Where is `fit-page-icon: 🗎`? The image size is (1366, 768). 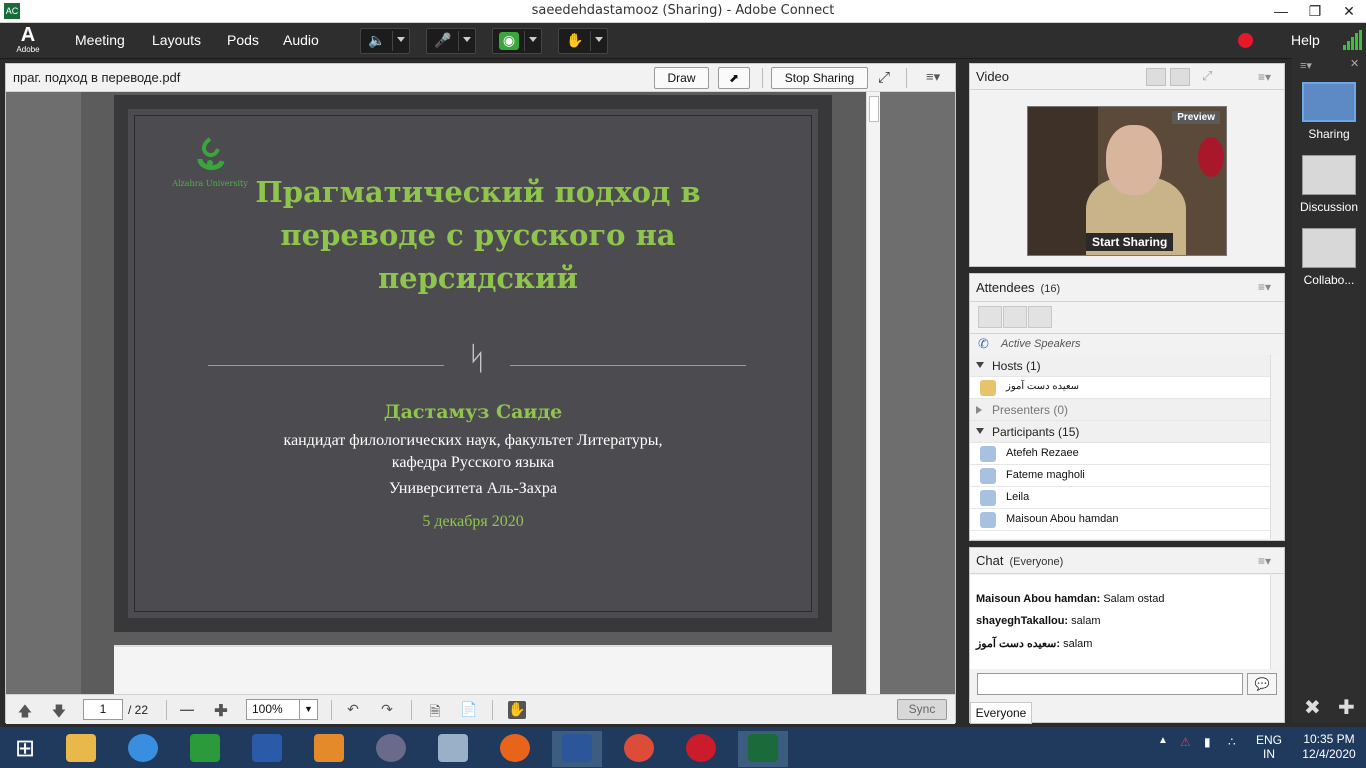
fit-page-icon: 🗎 is located at coordinates (435, 710).